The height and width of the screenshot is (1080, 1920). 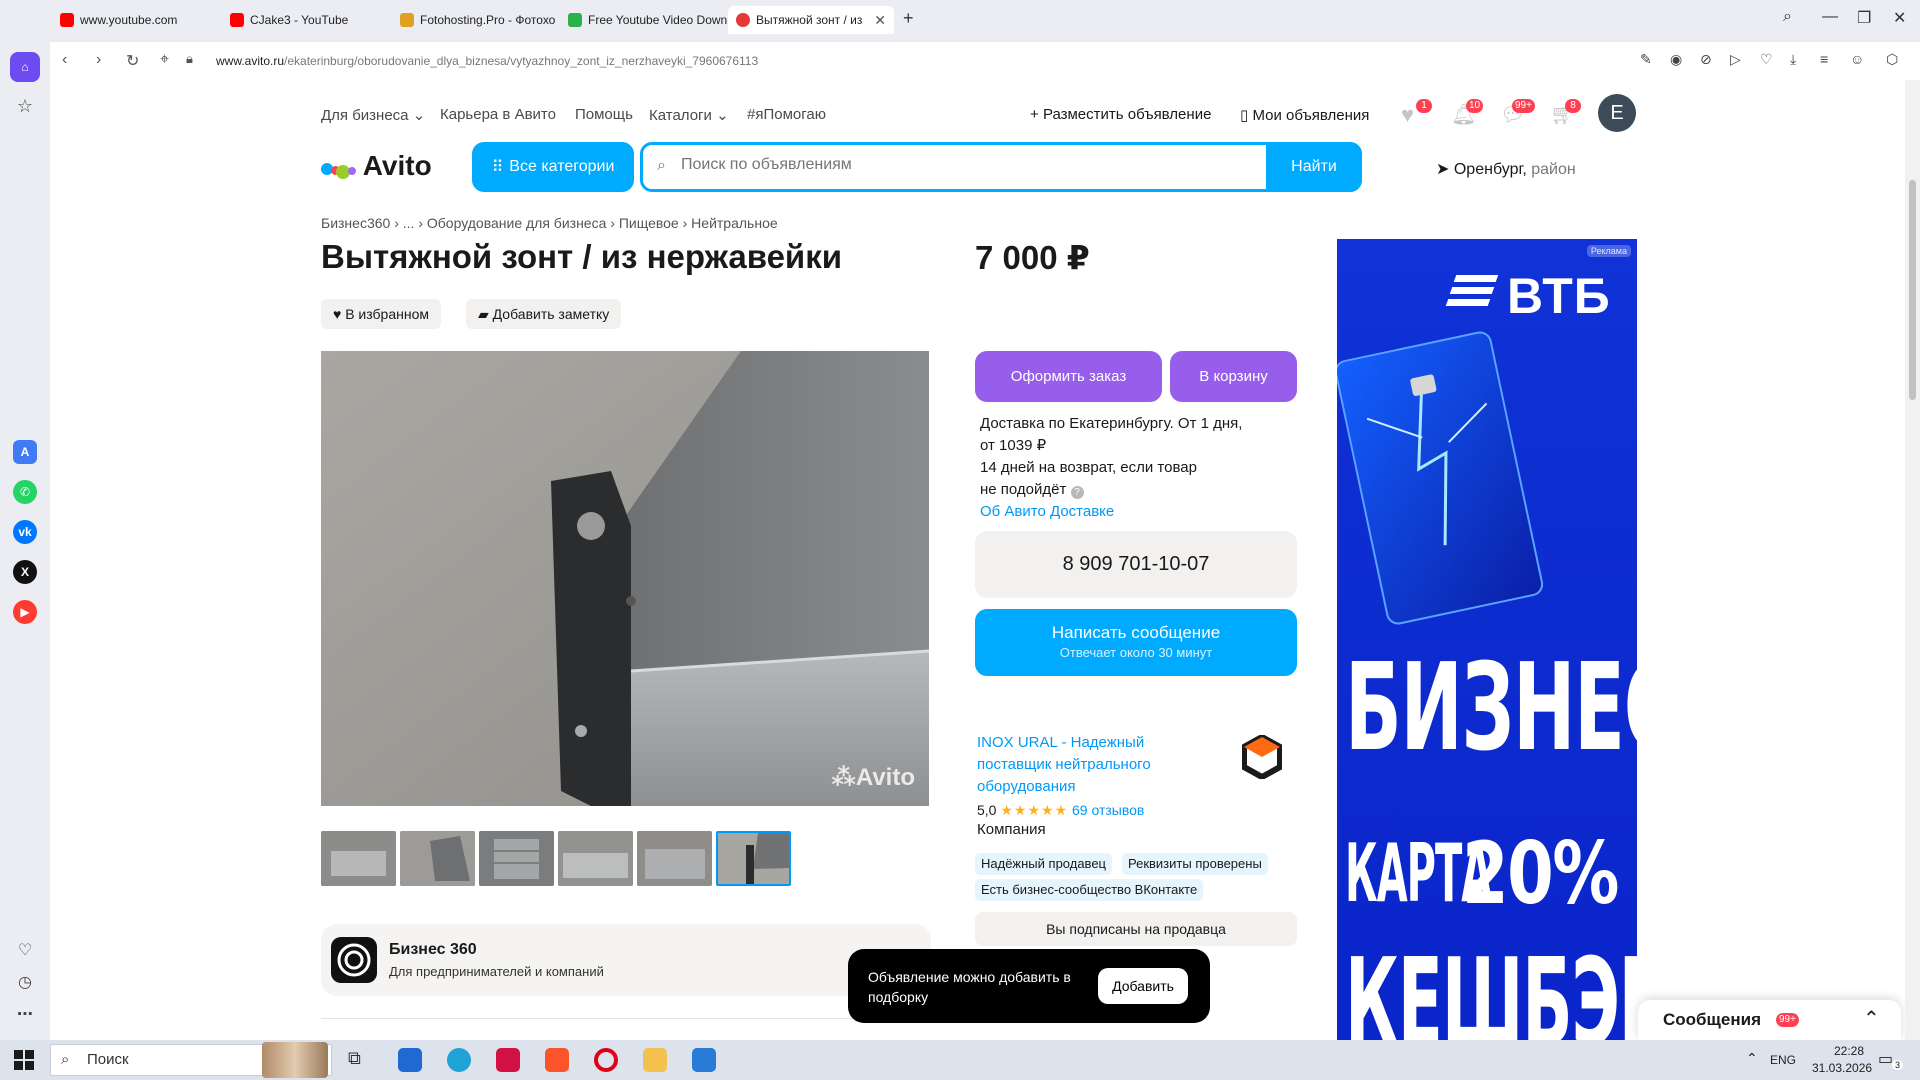 I want to click on avatar: E, so click(x=1617, y=113).